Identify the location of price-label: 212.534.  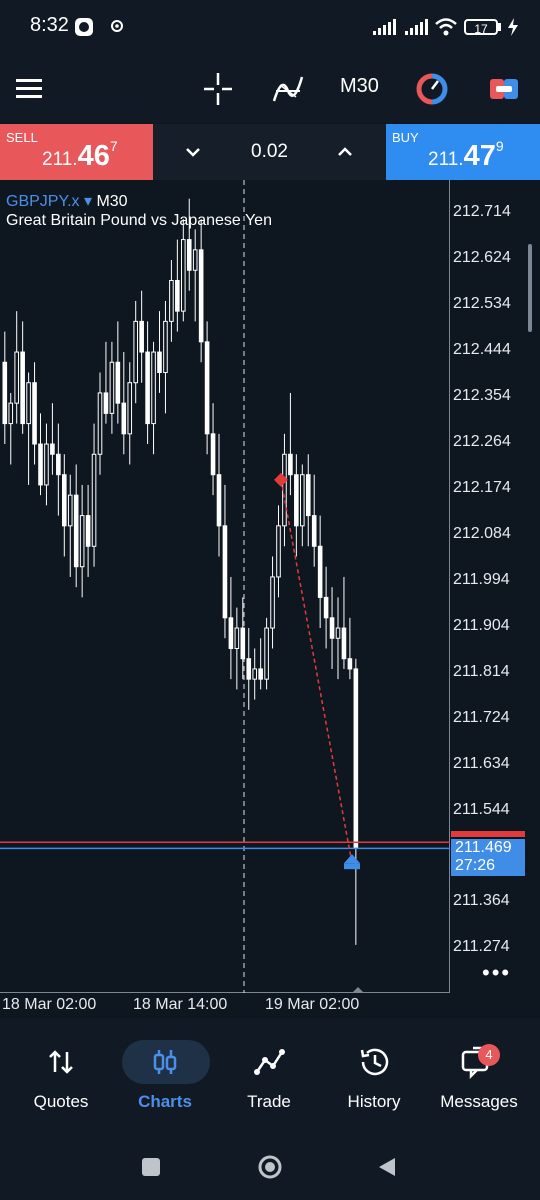
(482, 303).